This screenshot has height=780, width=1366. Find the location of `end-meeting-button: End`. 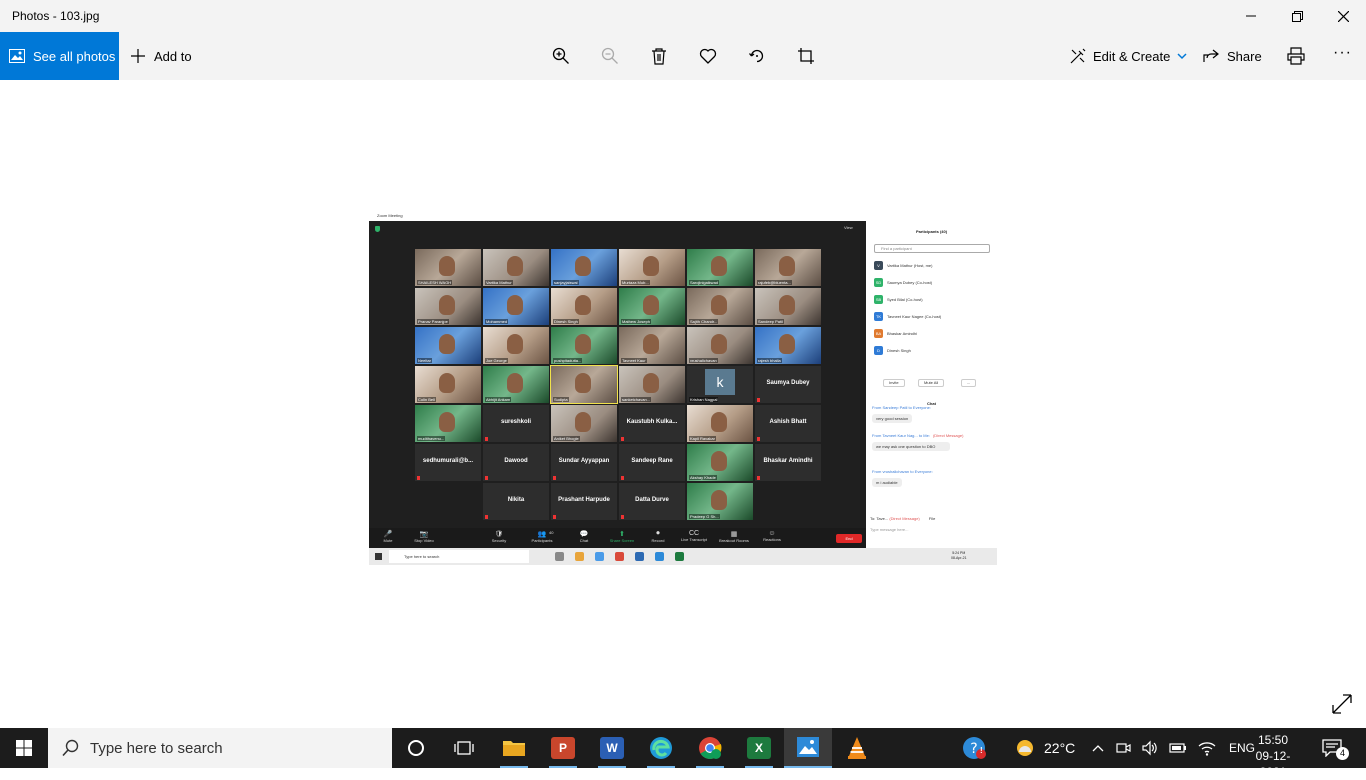

end-meeting-button: End is located at coordinates (849, 538).